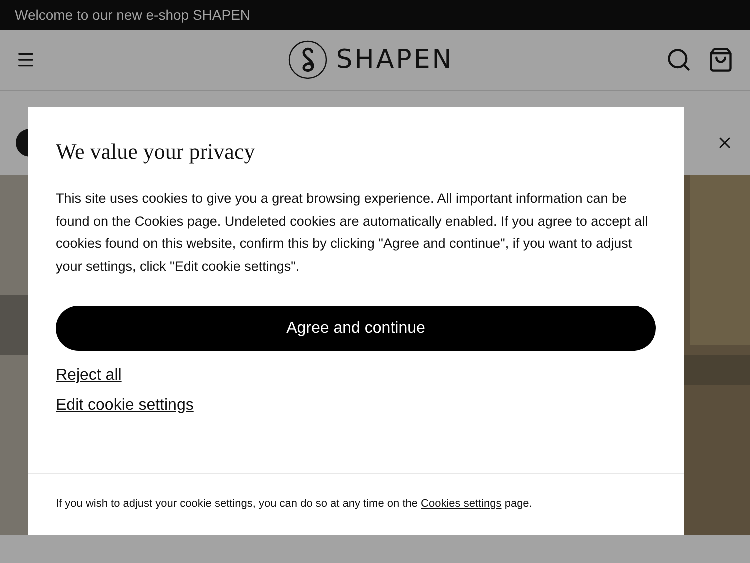  Describe the element at coordinates (395, 60) in the screenshot. I see `logo-text: SHAPEN` at that location.